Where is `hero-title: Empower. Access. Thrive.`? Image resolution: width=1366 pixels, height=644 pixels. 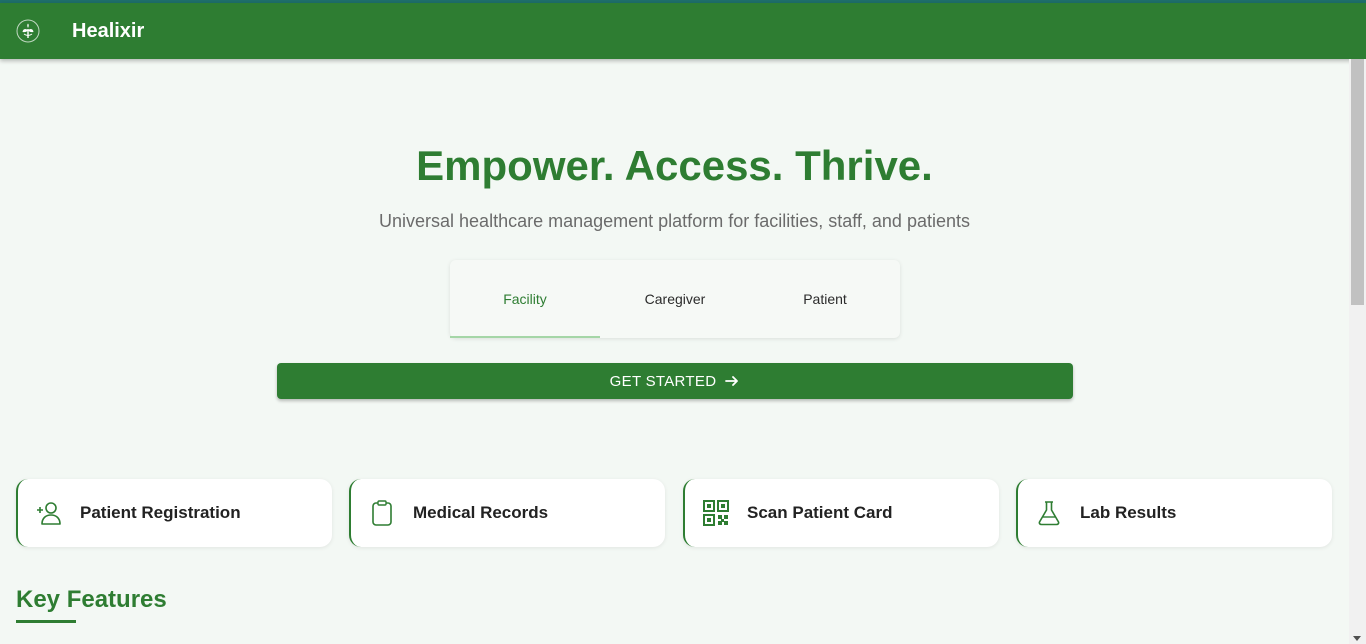
hero-title: Empower. Access. Thrive. is located at coordinates (674, 165).